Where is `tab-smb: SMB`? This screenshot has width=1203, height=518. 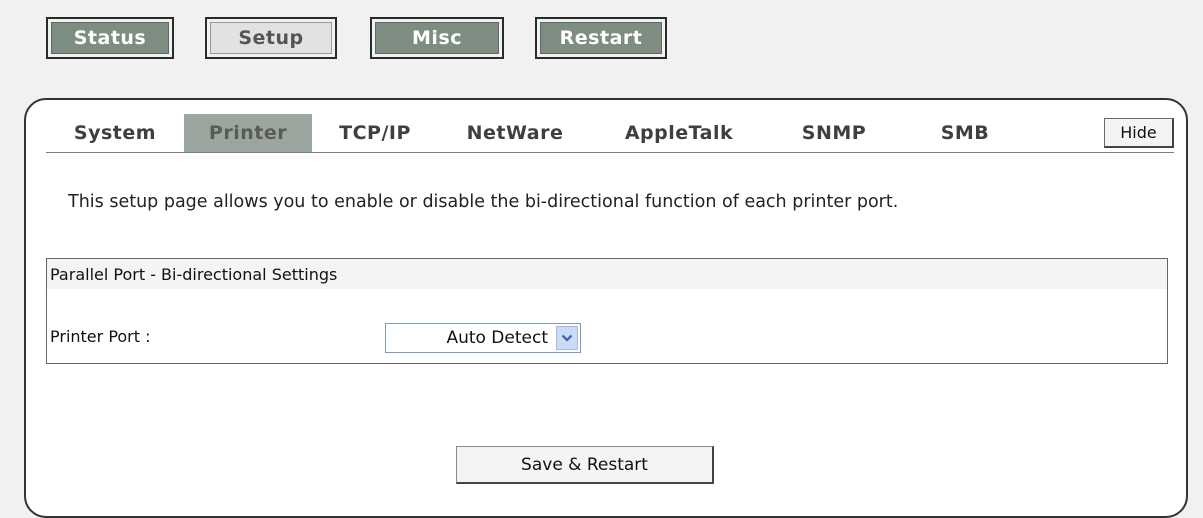
tab-smb: SMB is located at coordinates (965, 133).